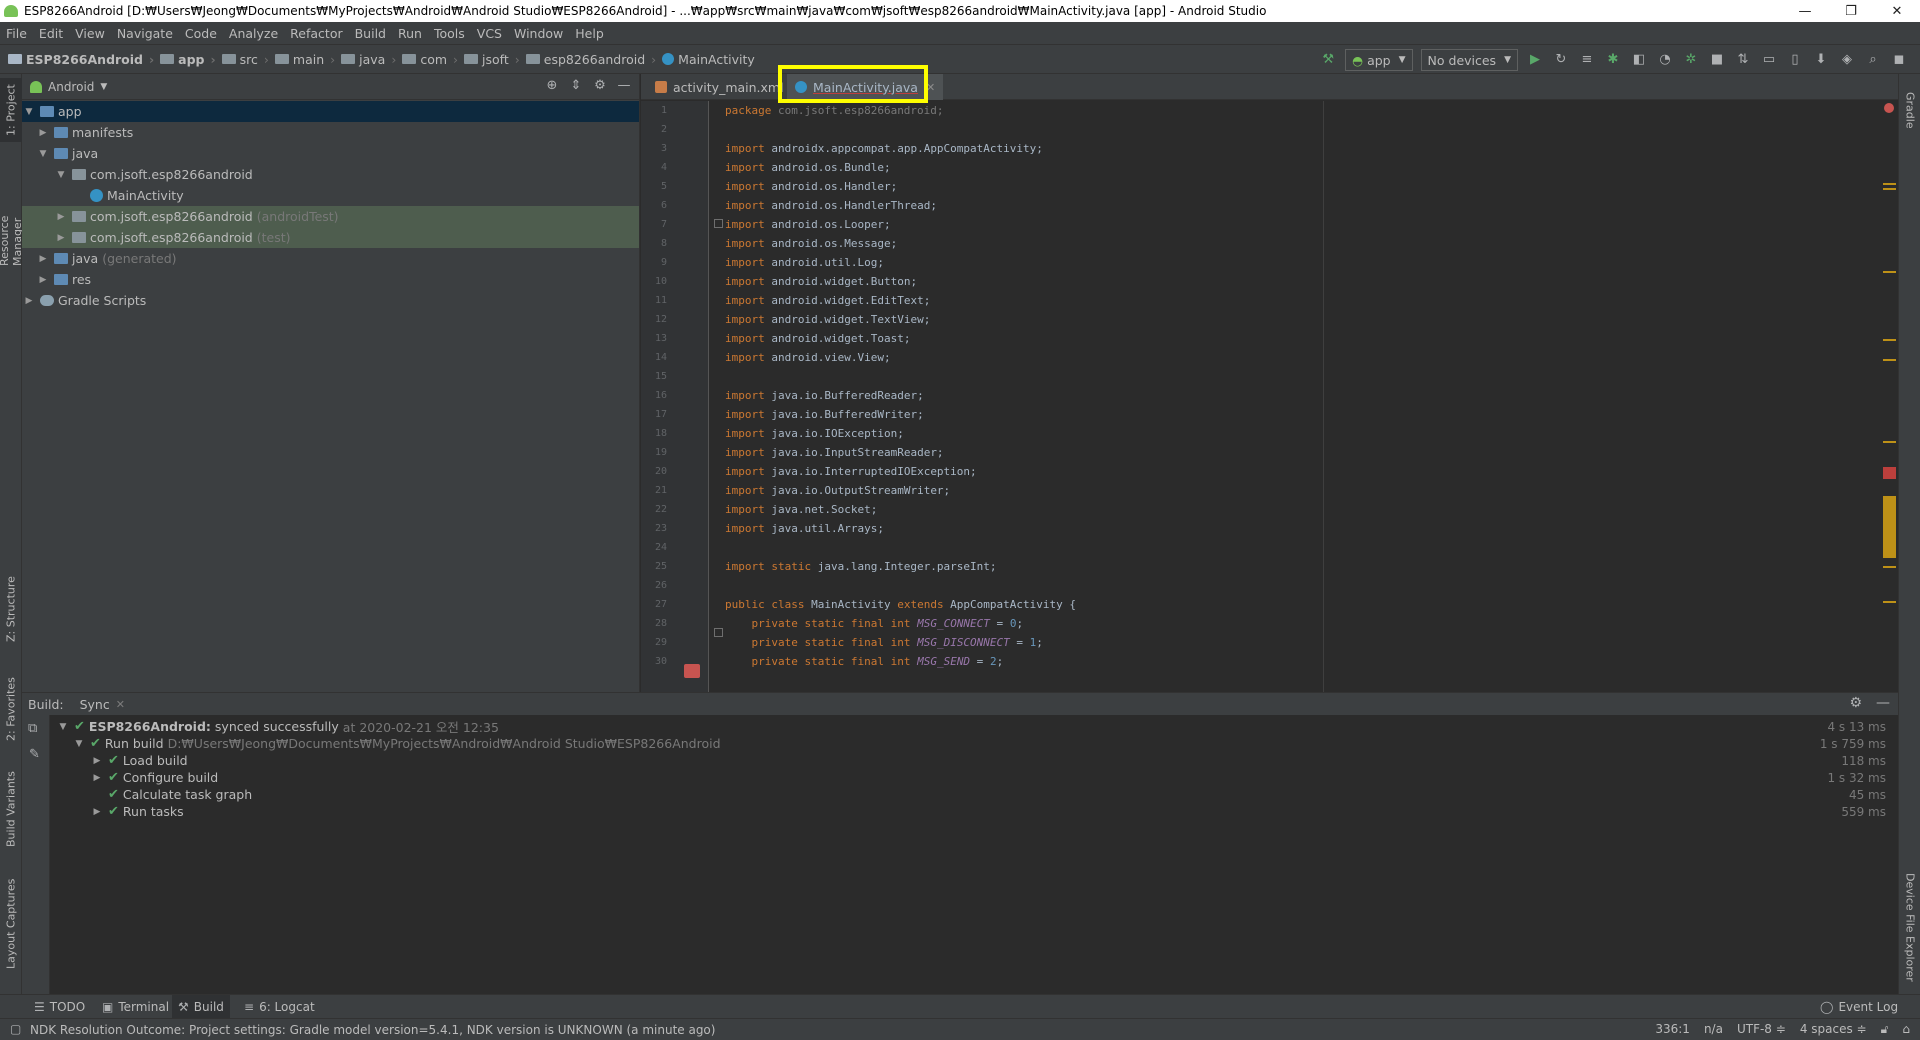  I want to click on run-configuration-select: ◓ app ▼, so click(1379, 60).